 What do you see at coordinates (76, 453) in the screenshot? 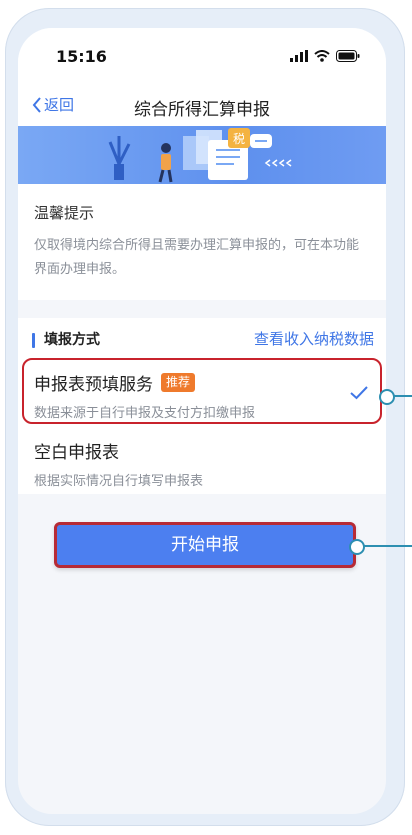
I see `option-title: 空白申报表` at bounding box center [76, 453].